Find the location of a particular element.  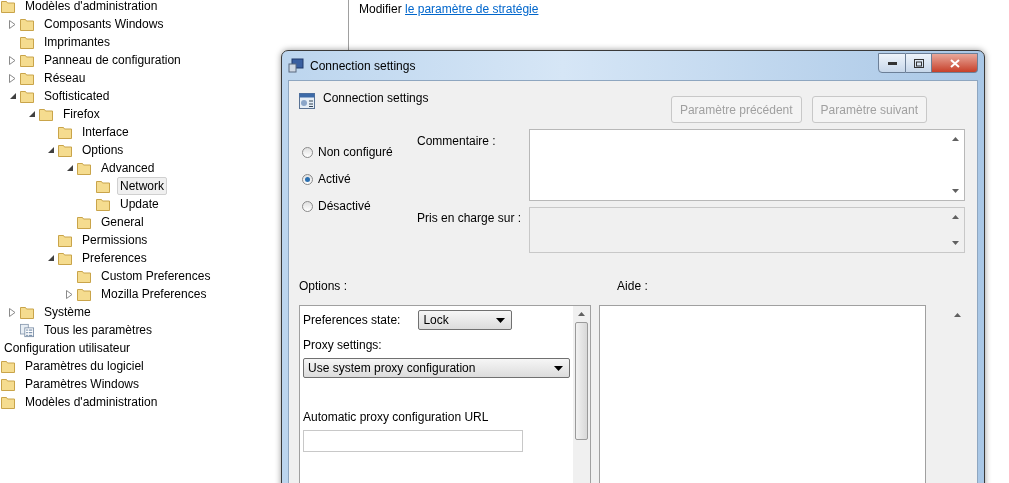

help-label: Aide : is located at coordinates (632, 286).